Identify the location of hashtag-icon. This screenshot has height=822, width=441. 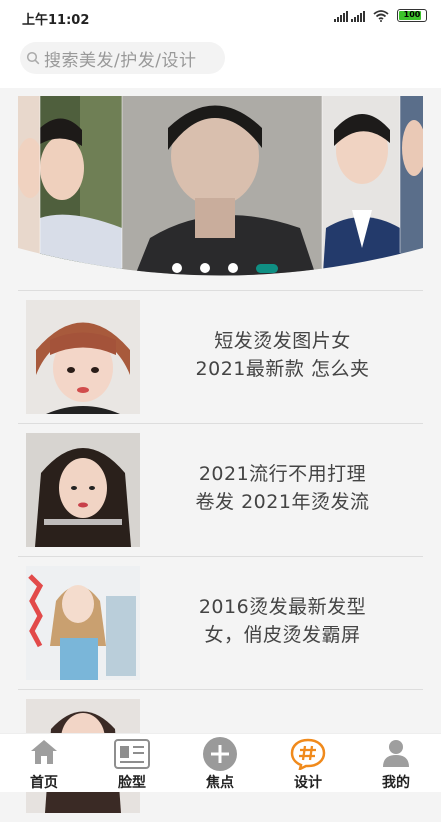
(308, 754).